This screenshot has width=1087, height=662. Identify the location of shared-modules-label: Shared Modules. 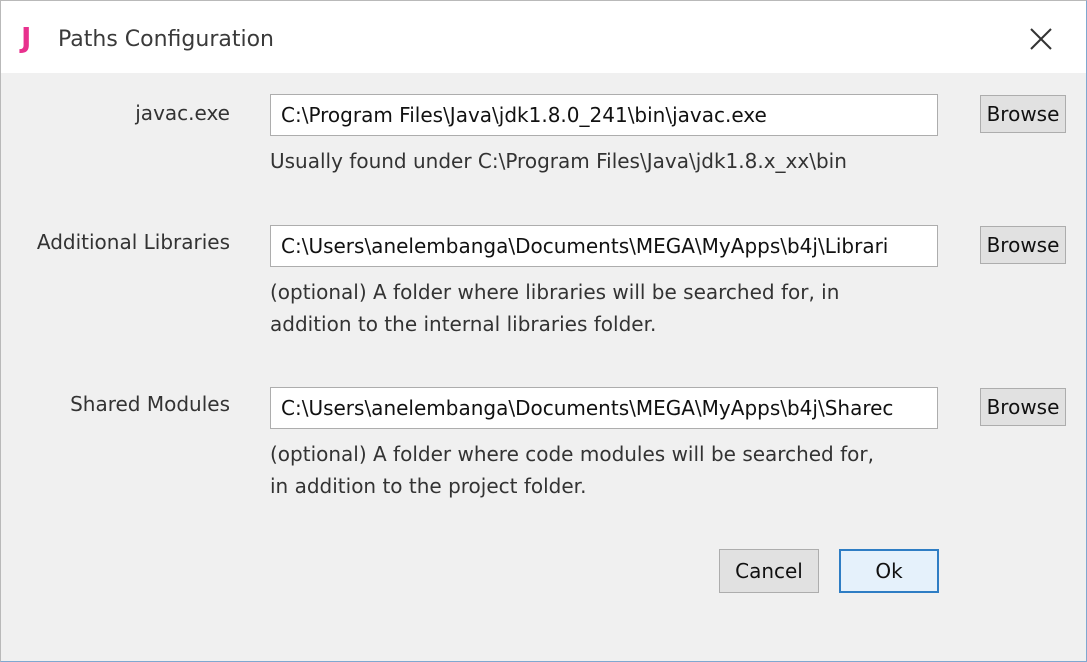
(150, 404).